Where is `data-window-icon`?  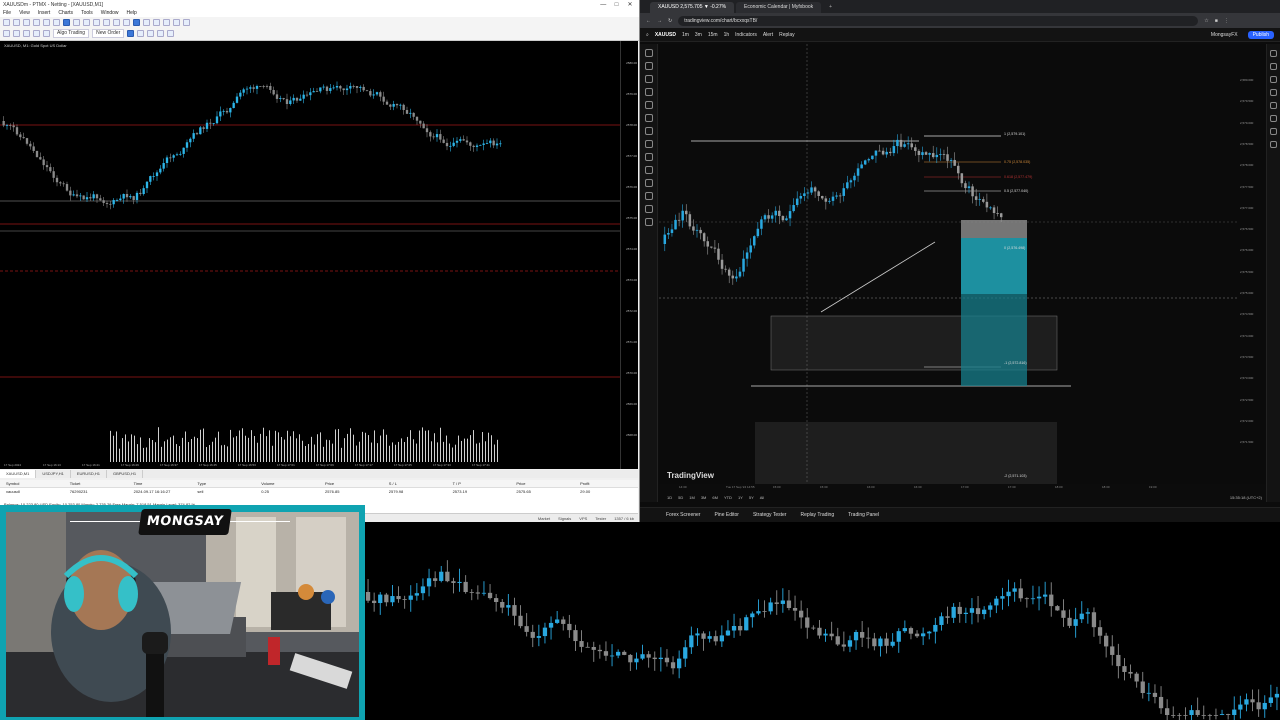
data-window-icon is located at coordinates (1273, 79).